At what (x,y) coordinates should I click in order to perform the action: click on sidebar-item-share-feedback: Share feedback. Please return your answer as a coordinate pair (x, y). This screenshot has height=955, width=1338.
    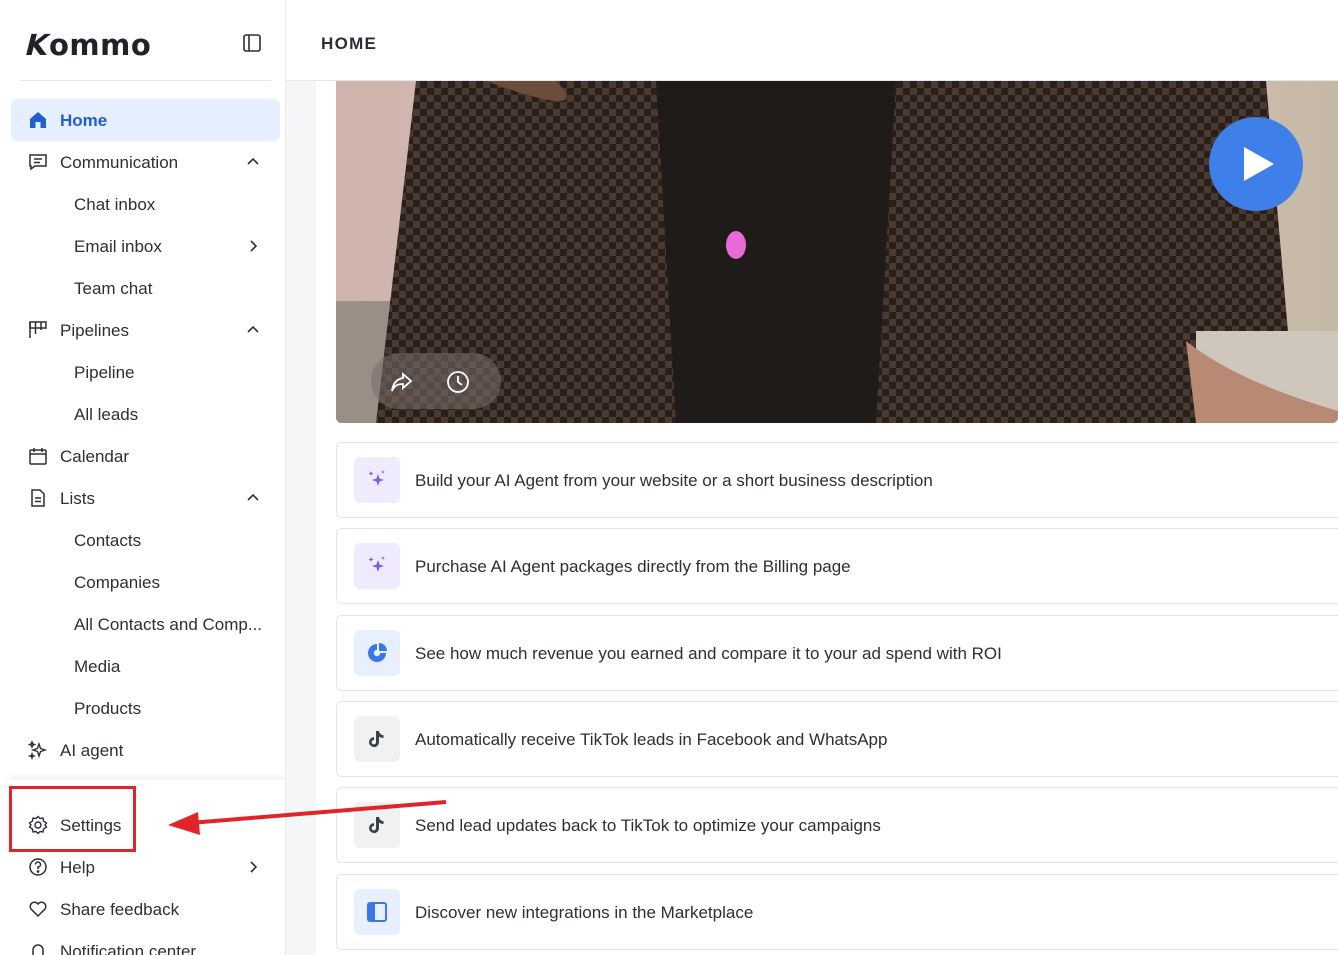
    Looking at the image, I should click on (145, 909).